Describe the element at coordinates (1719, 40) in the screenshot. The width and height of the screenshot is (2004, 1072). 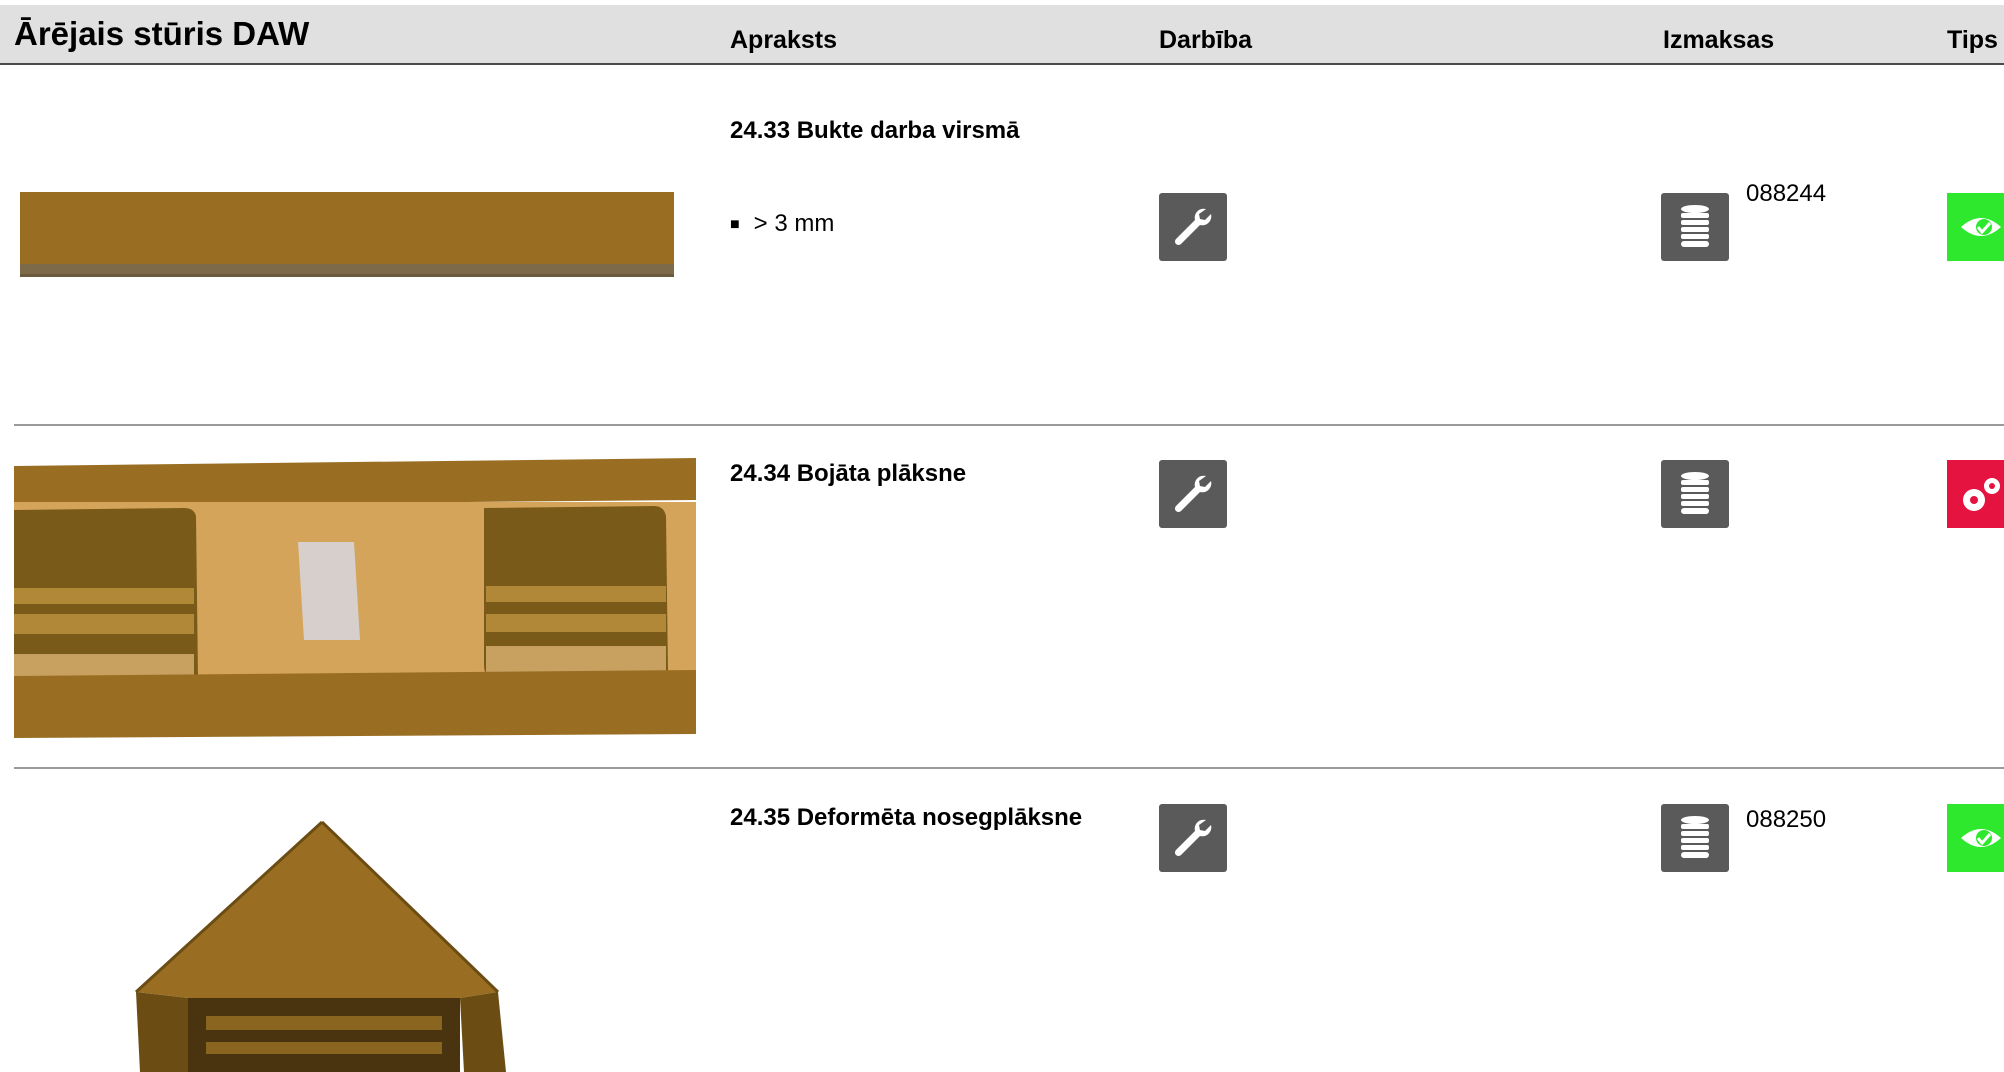
I see `column-header-cost: Izmaksas` at that location.